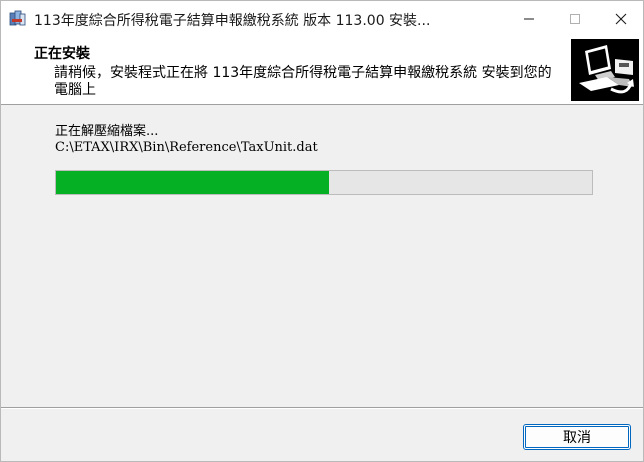  Describe the element at coordinates (18, 18) in the screenshot. I see `app-icon` at that location.